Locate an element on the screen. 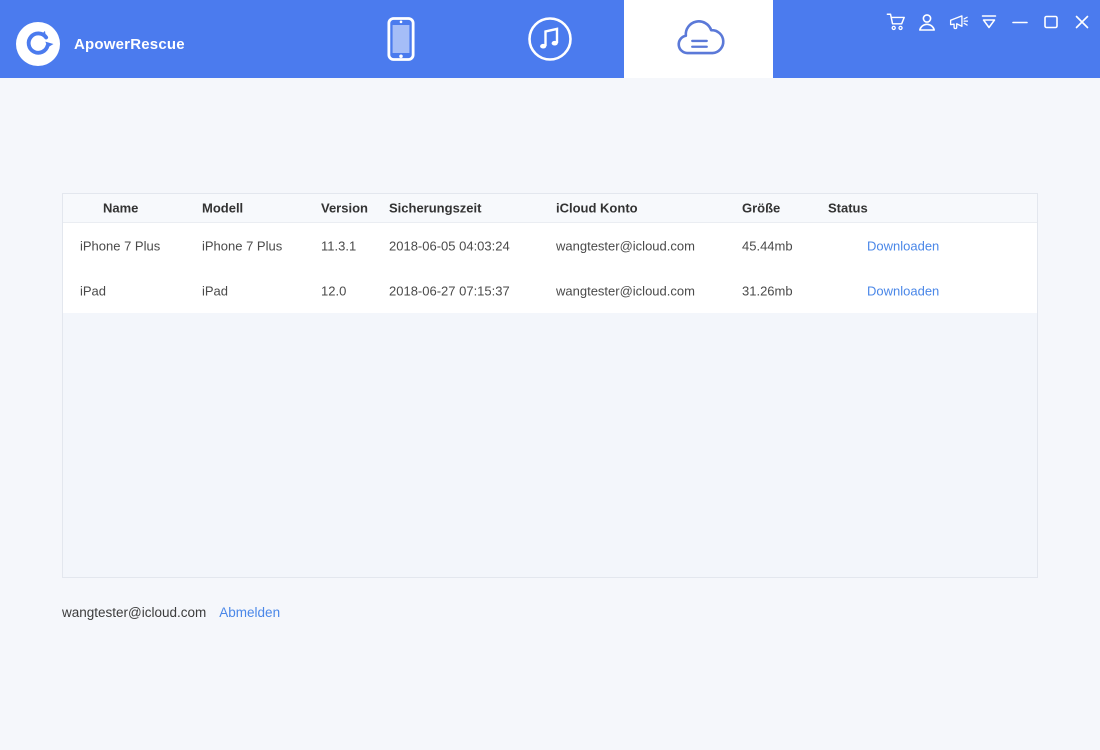 This screenshot has width=1100, height=750. cell-version: 11.3.1 is located at coordinates (339, 245).